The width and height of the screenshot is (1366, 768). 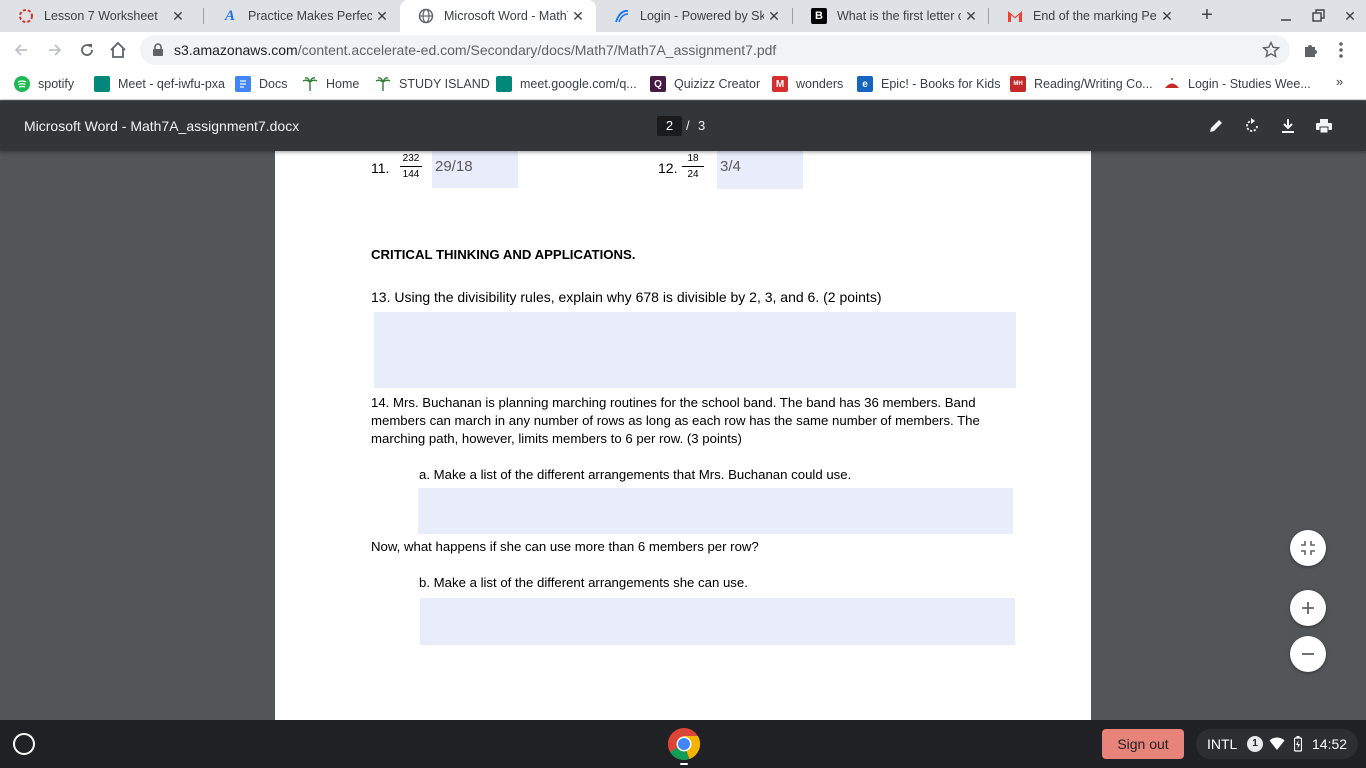 I want to click on print-icon, so click(x=1324, y=126).